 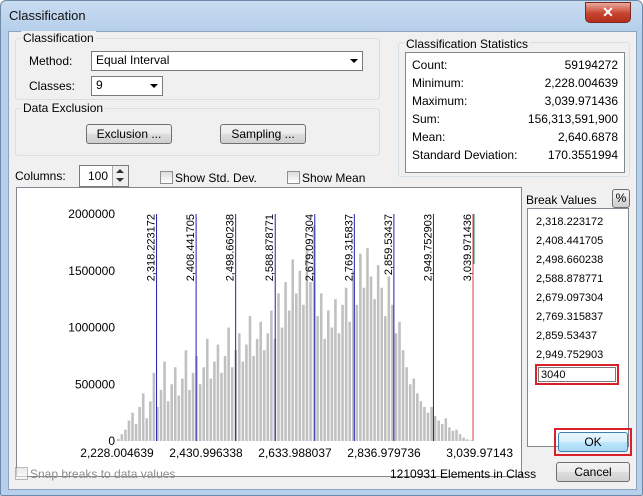 What do you see at coordinates (227, 61) in the screenshot?
I see `method-dropdown: Equal Interval` at bounding box center [227, 61].